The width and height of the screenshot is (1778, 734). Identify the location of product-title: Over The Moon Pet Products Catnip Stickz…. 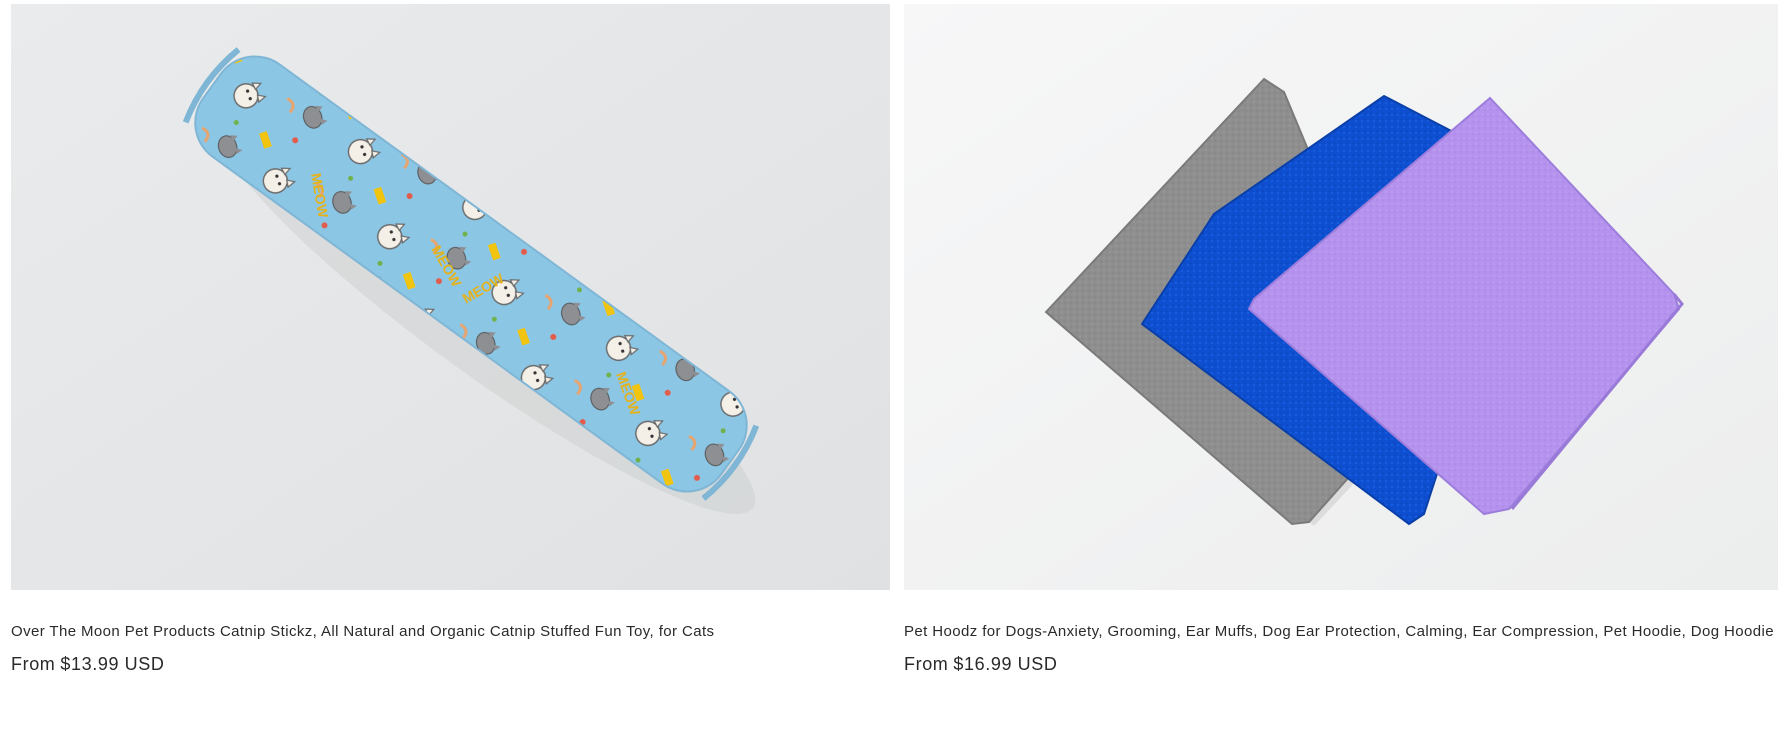
(450, 632).